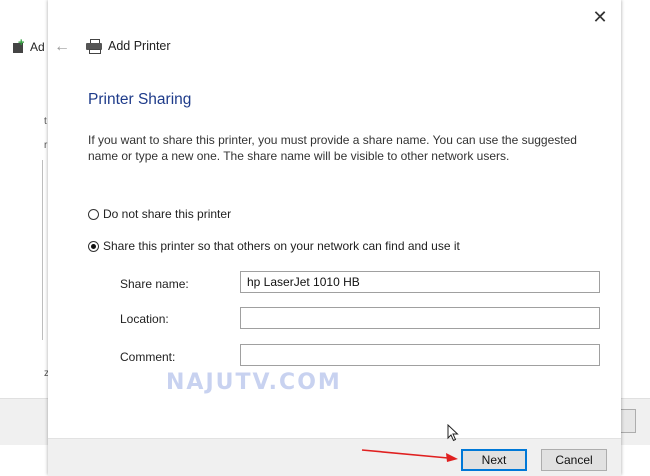 This screenshot has width=650, height=476. I want to click on comment-input, so click(420, 355).